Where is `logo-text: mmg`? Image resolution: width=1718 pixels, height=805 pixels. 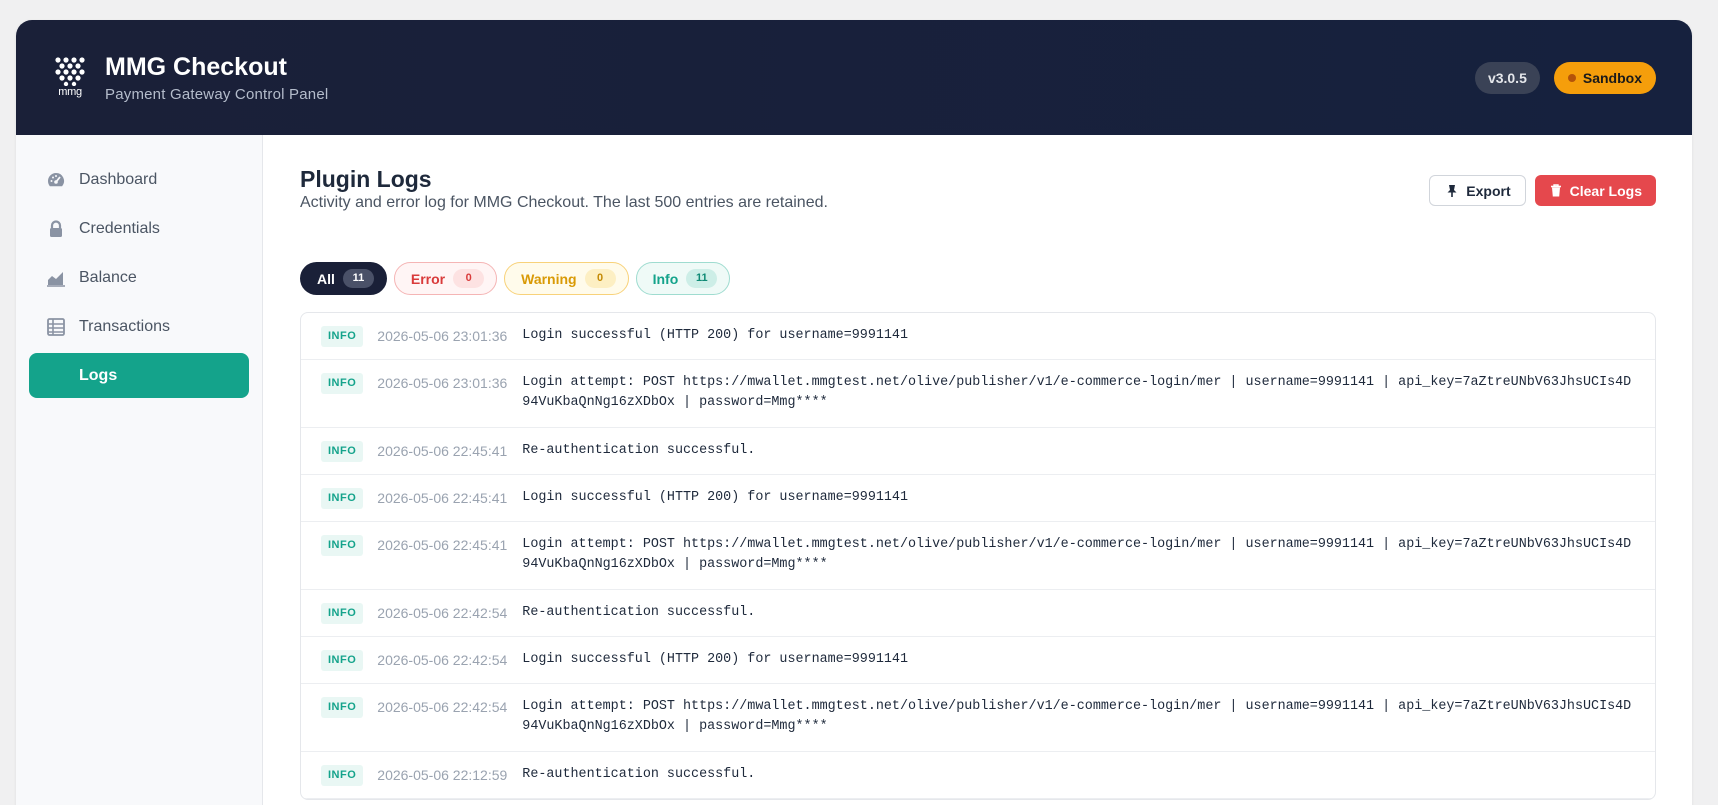 logo-text: mmg is located at coordinates (70, 91).